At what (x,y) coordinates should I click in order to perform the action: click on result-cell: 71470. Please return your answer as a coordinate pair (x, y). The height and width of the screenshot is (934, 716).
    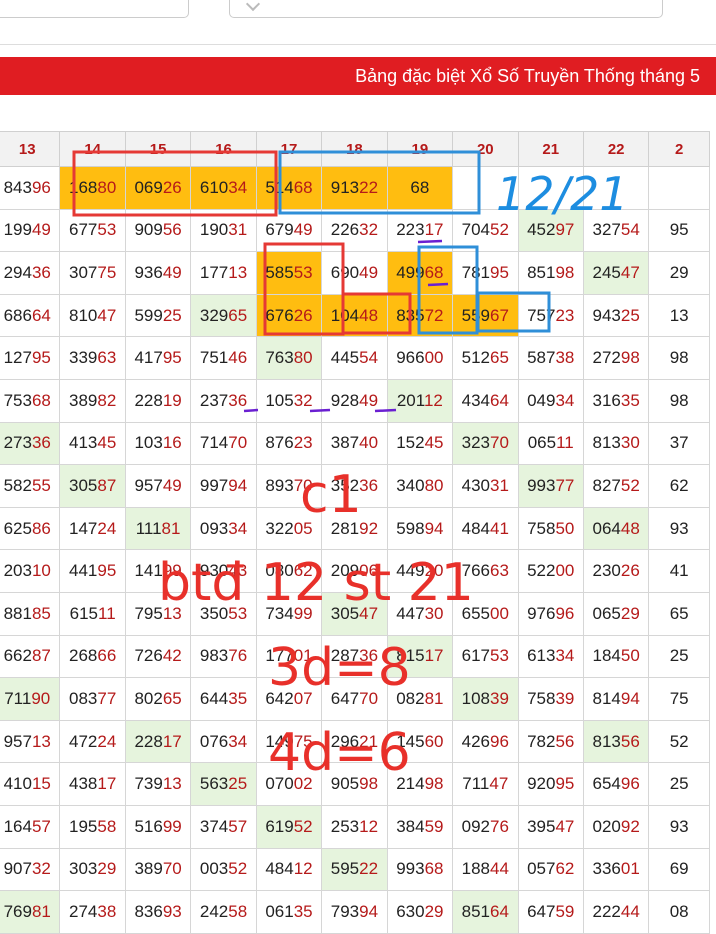
    Looking at the image, I should click on (223, 443).